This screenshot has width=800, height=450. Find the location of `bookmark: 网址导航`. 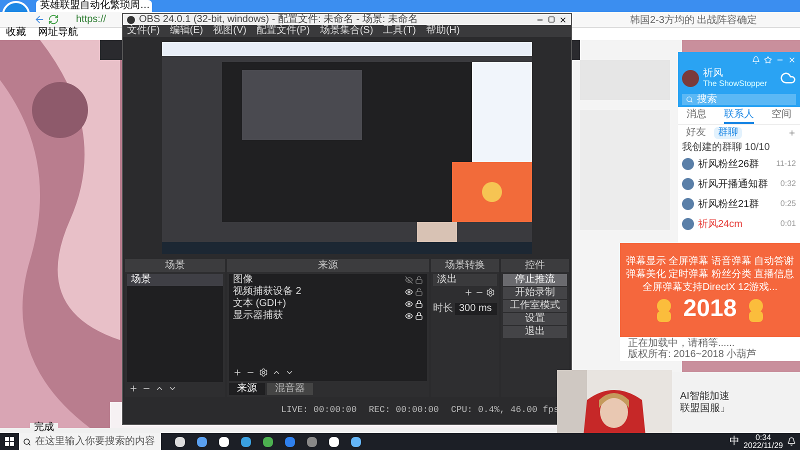

bookmark: 网址导航 is located at coordinates (58, 33).